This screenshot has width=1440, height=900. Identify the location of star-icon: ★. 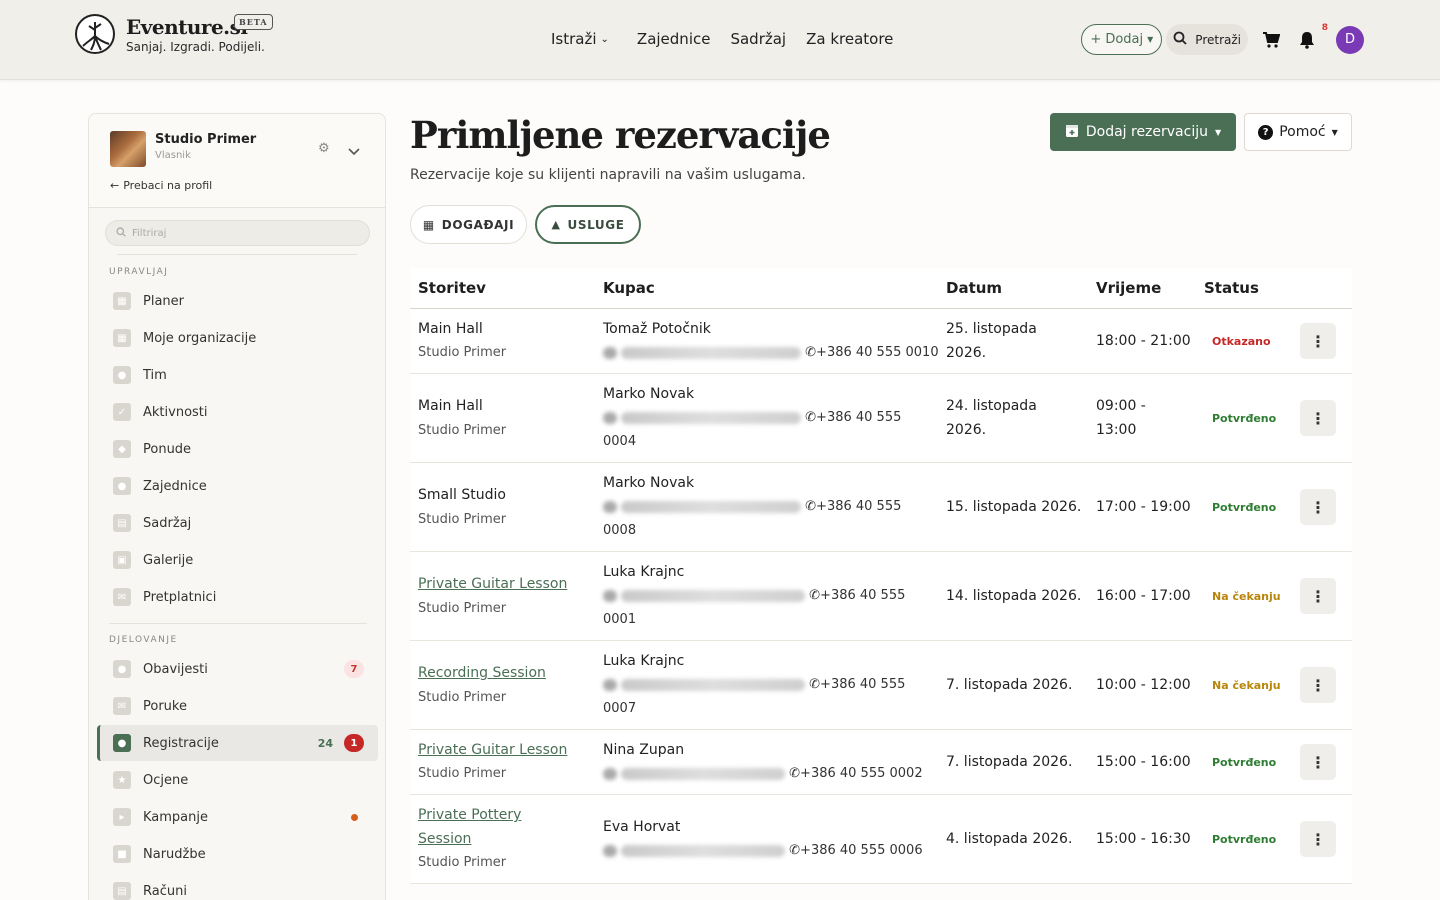
(122, 780).